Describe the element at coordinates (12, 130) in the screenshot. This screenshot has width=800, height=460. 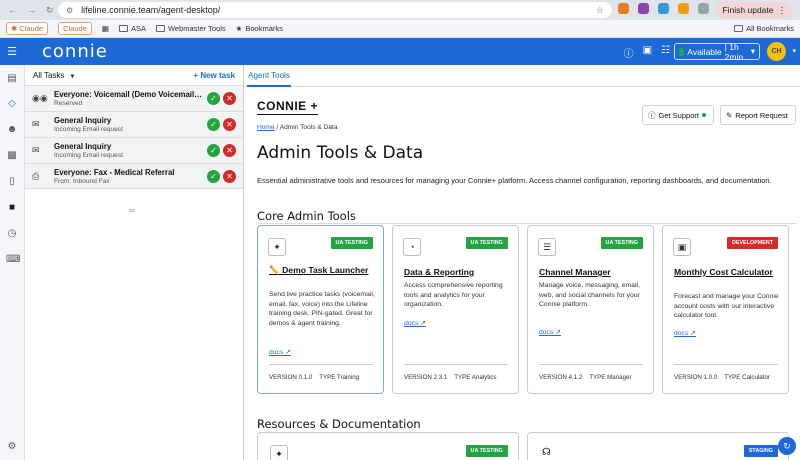
I see `contacts-icon: ☻` at that location.